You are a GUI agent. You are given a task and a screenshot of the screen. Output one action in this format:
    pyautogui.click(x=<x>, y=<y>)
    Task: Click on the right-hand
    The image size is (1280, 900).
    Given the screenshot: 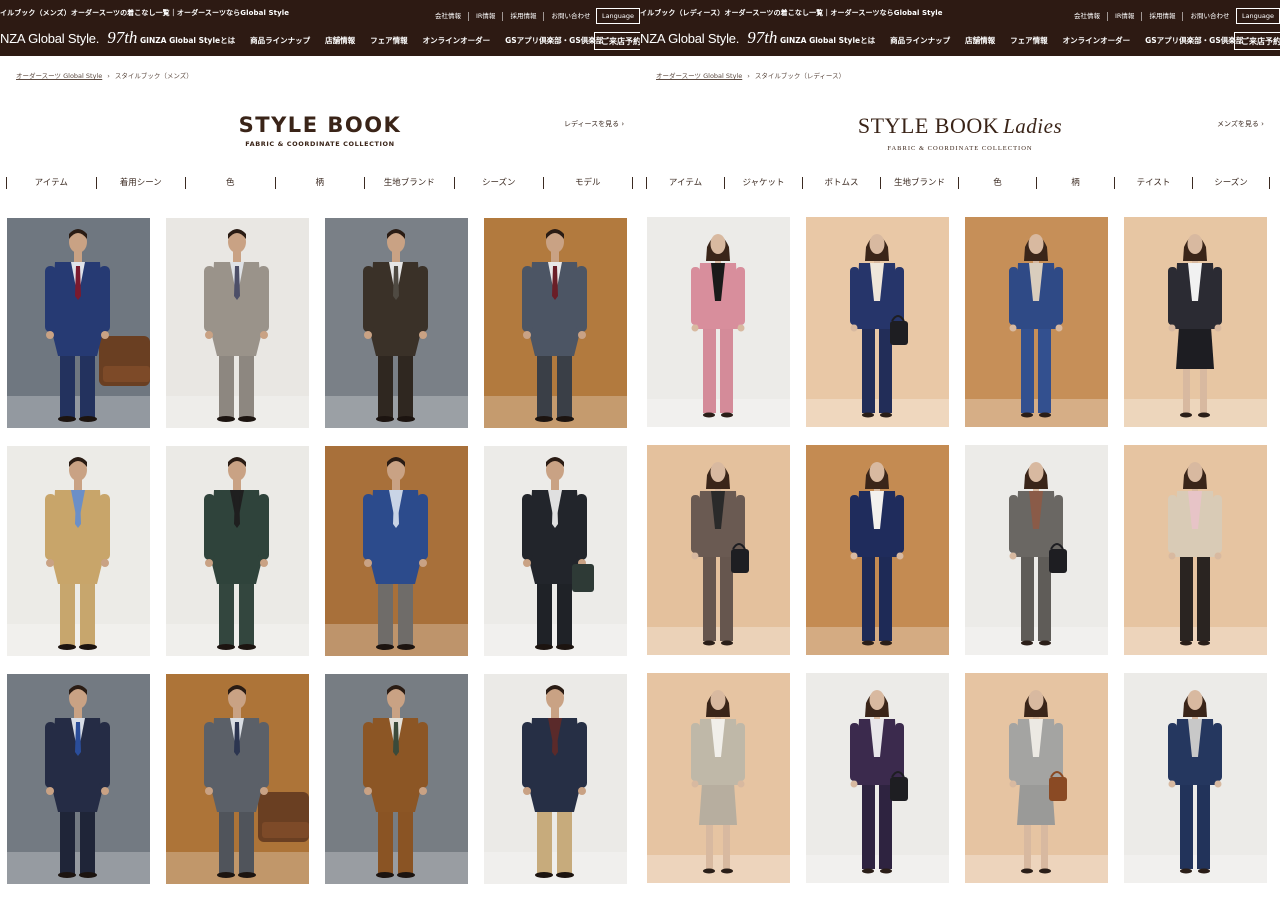 What is the action you would take?
    pyautogui.click(x=741, y=328)
    